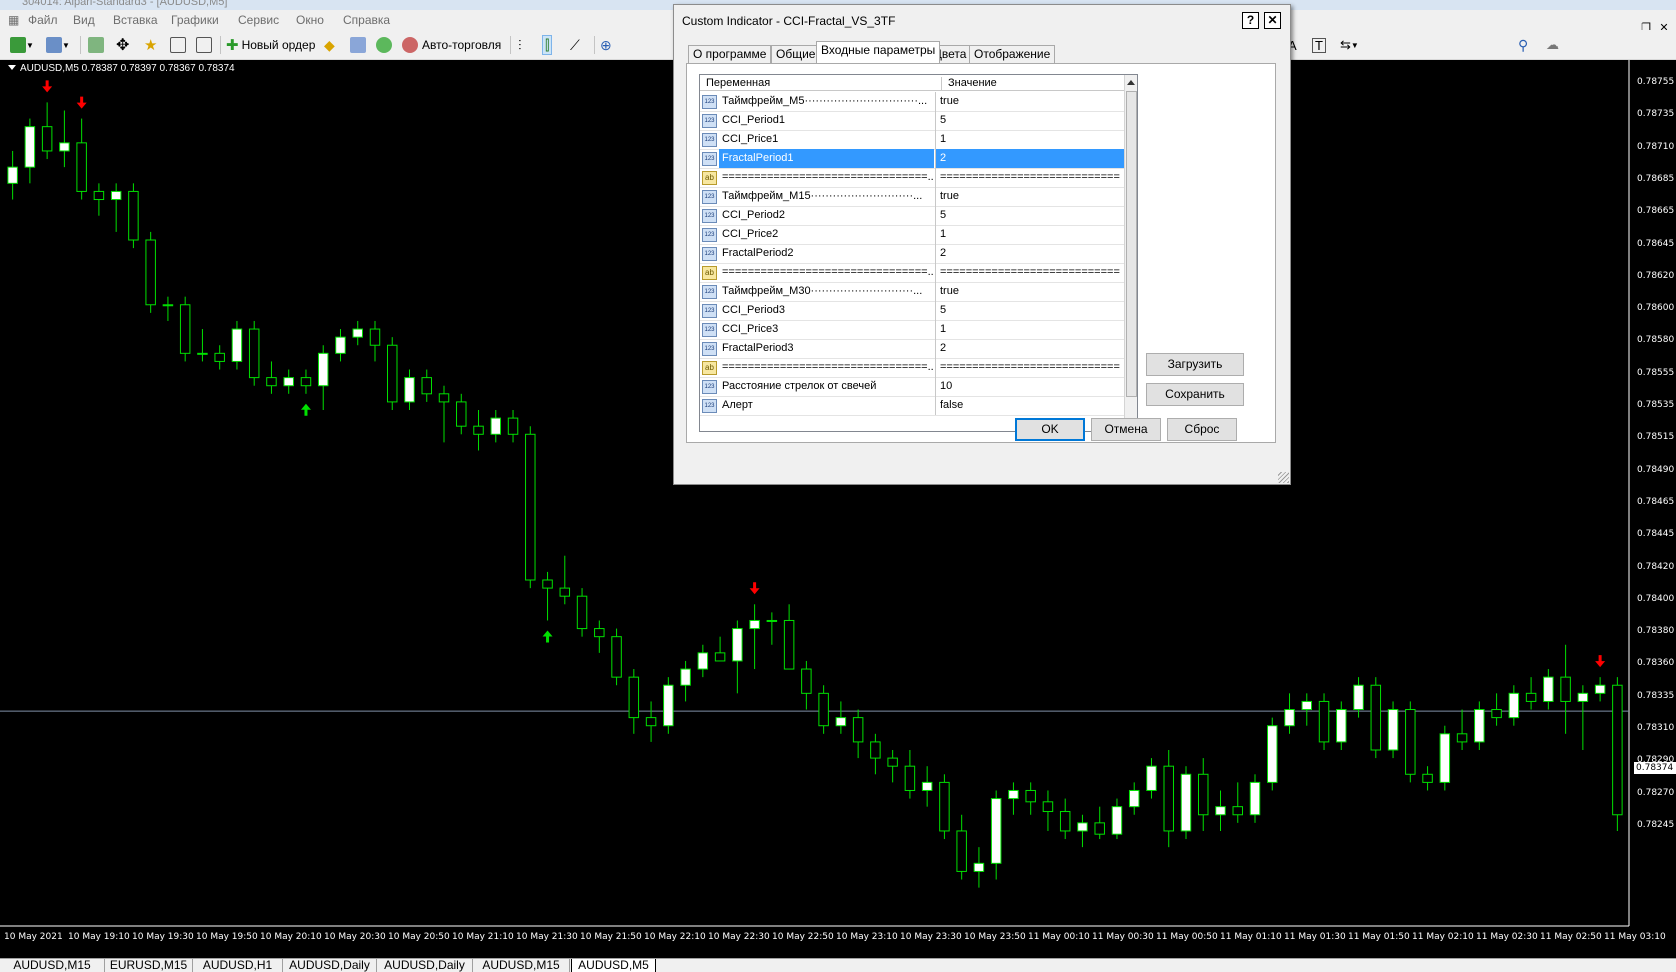 This screenshot has height=972, width=1676. What do you see at coordinates (878, 52) in the screenshot?
I see `tab-inputs: Входные параметры` at bounding box center [878, 52].